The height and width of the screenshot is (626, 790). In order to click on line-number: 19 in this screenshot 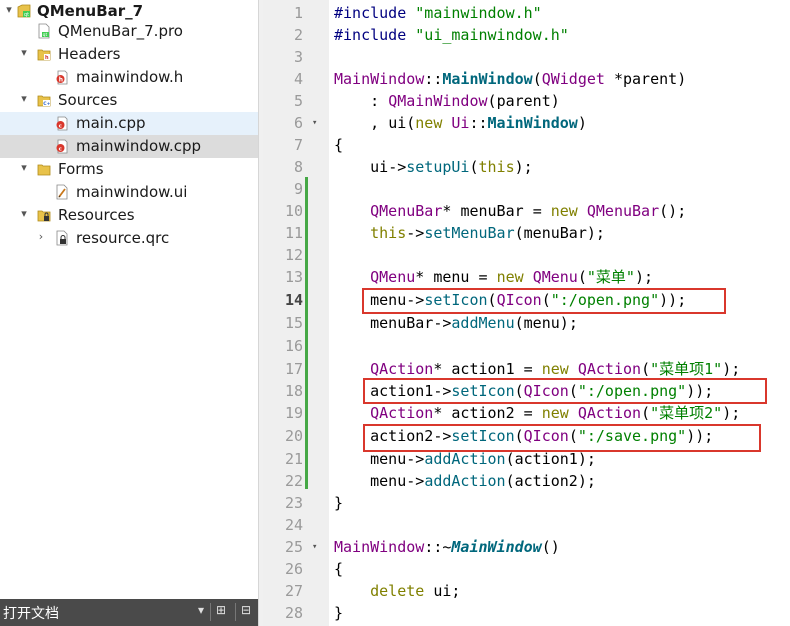, I will do `click(293, 413)`.